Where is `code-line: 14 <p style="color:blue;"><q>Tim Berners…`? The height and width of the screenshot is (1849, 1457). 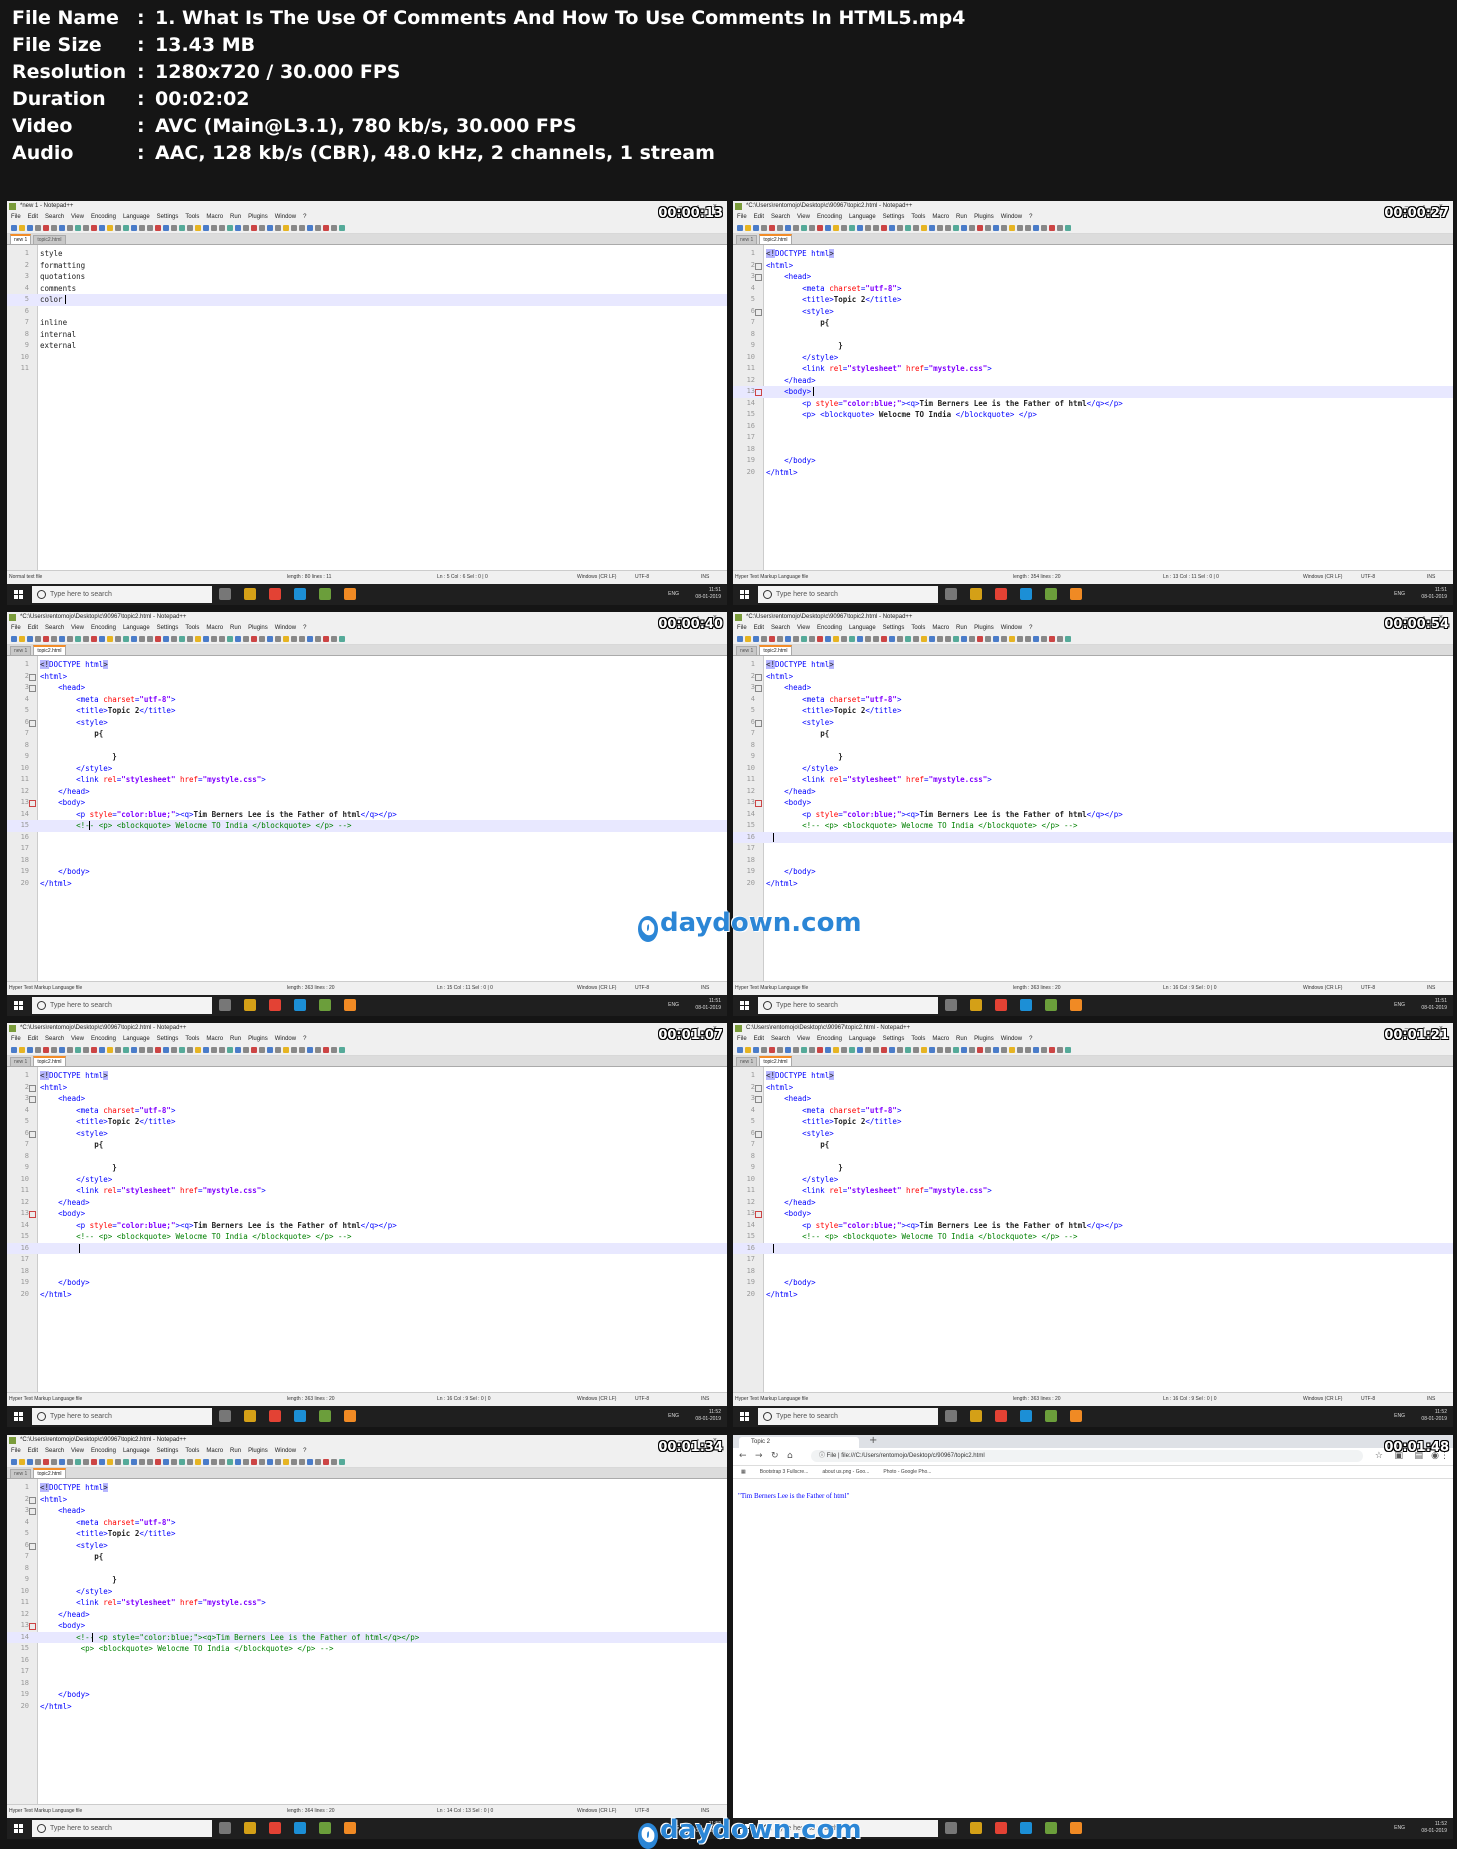 code-line: 14 <p style="color:blue;"><q>Tim Berners… is located at coordinates (367, 815).